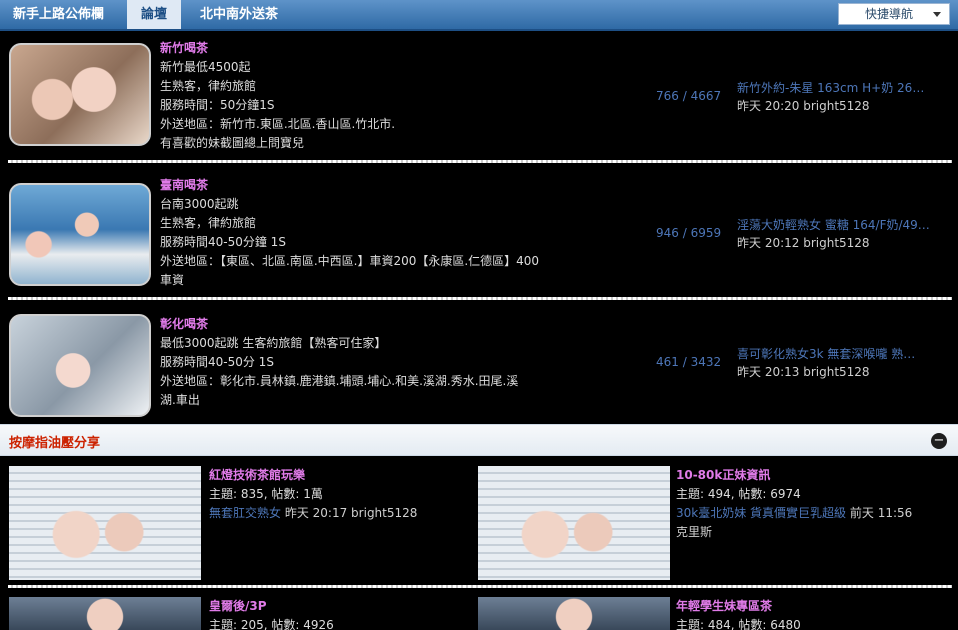 The height and width of the screenshot is (630, 958). What do you see at coordinates (889, 14) in the screenshot?
I see `quick-nav-label: 快捷導航` at bounding box center [889, 14].